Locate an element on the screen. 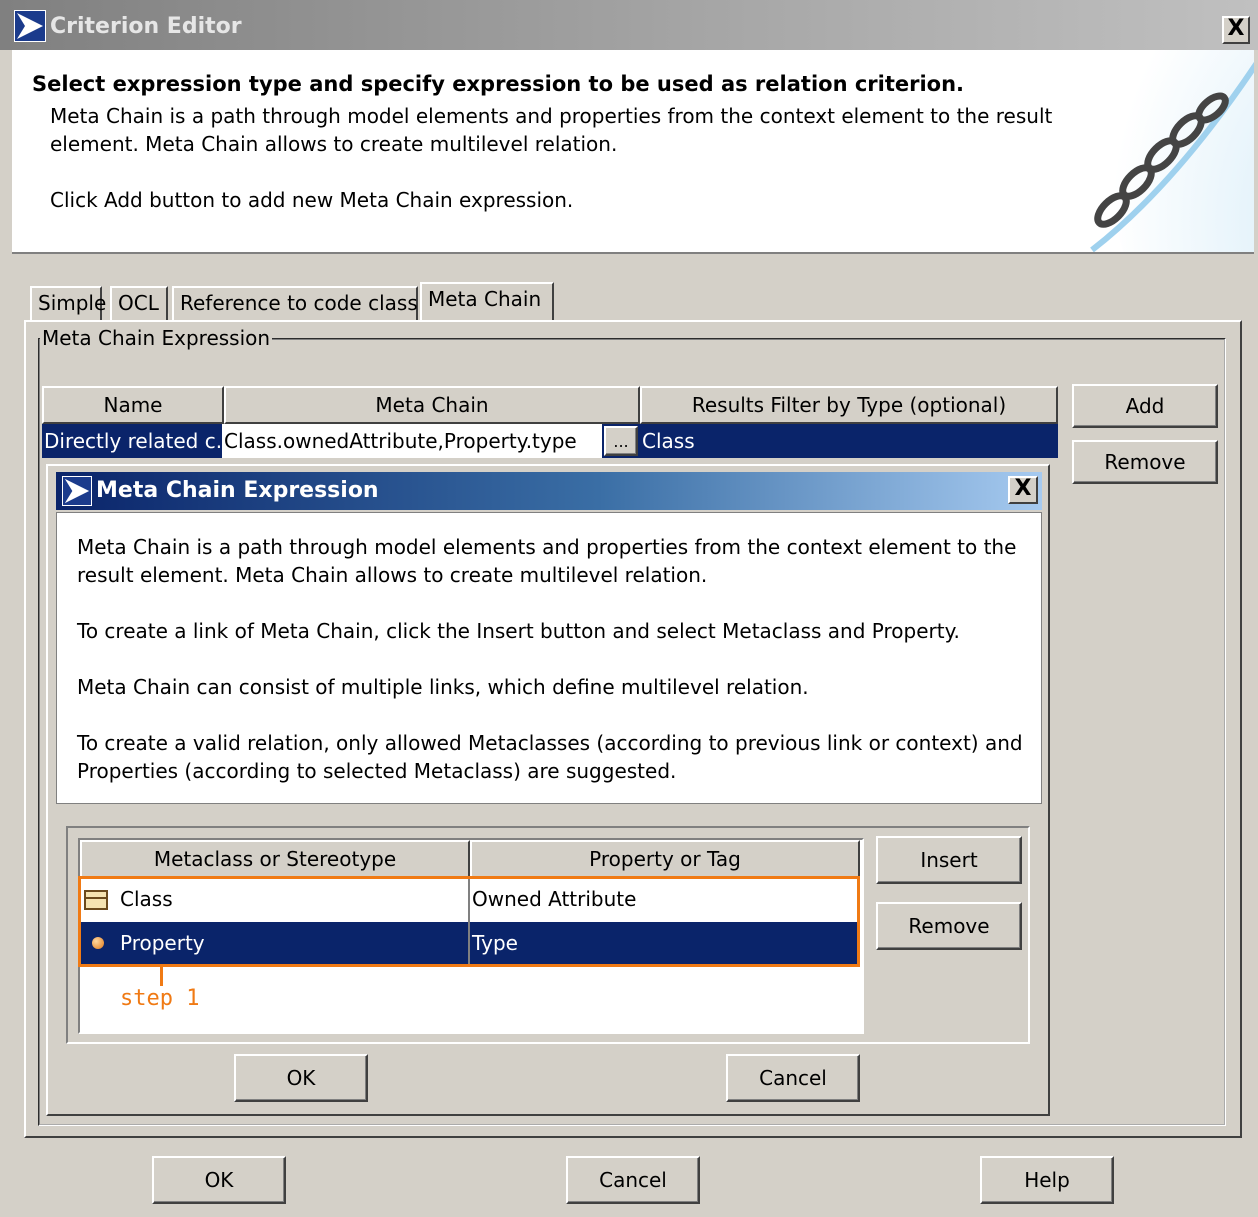 Image resolution: width=1258 pixels, height=1217 pixels. window-title: Criterion Editor is located at coordinates (146, 26).